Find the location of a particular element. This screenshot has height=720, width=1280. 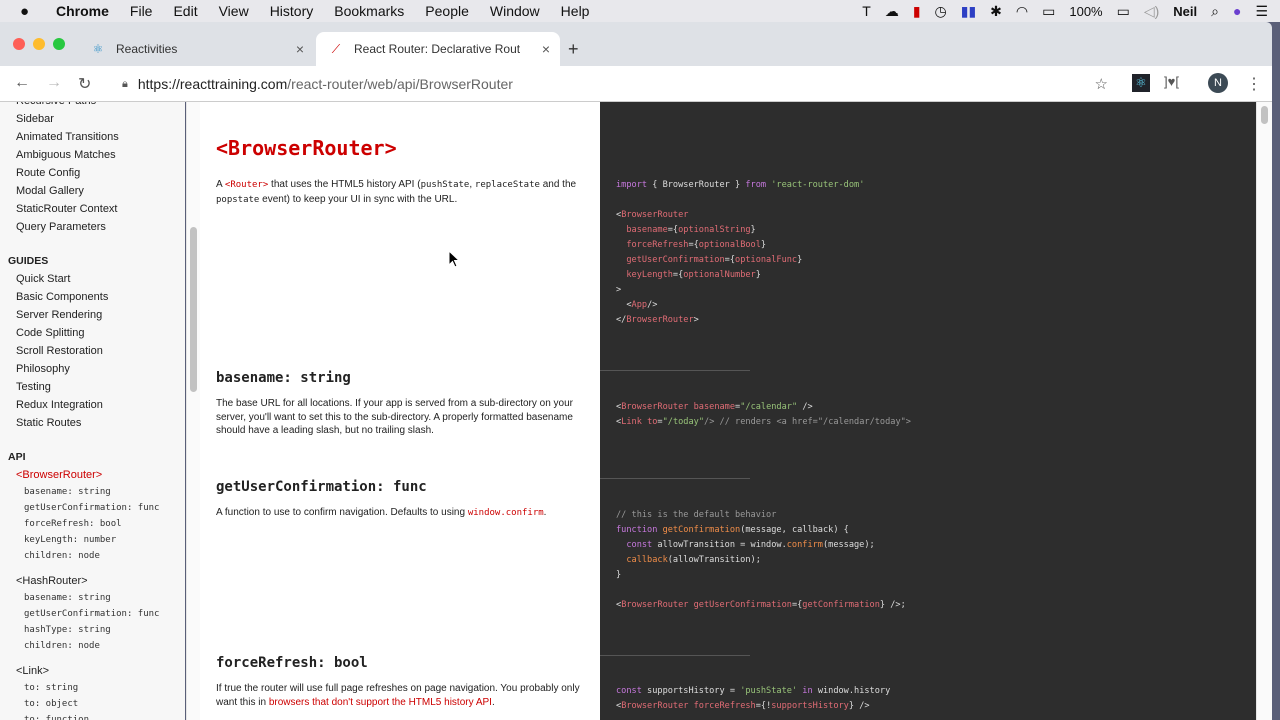

menu-file: File is located at coordinates (141, 11).